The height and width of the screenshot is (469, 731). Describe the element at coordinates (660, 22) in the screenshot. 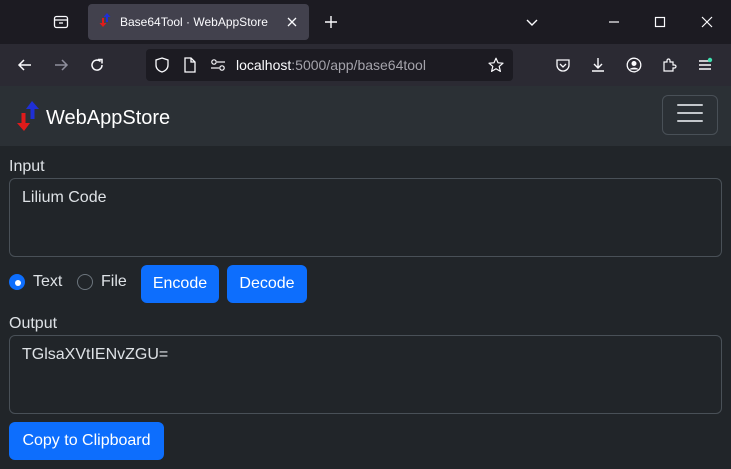

I see `maximize-icon` at that location.